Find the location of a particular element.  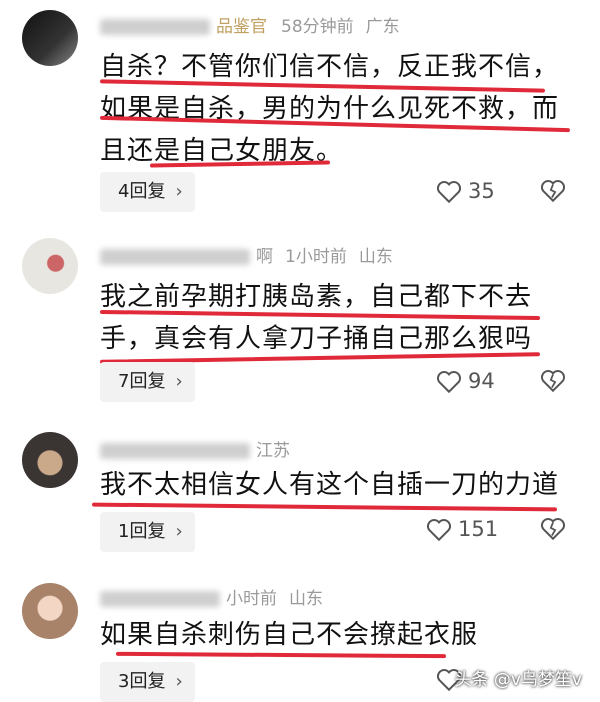

reply-button: 7回复 › is located at coordinates (147, 382).